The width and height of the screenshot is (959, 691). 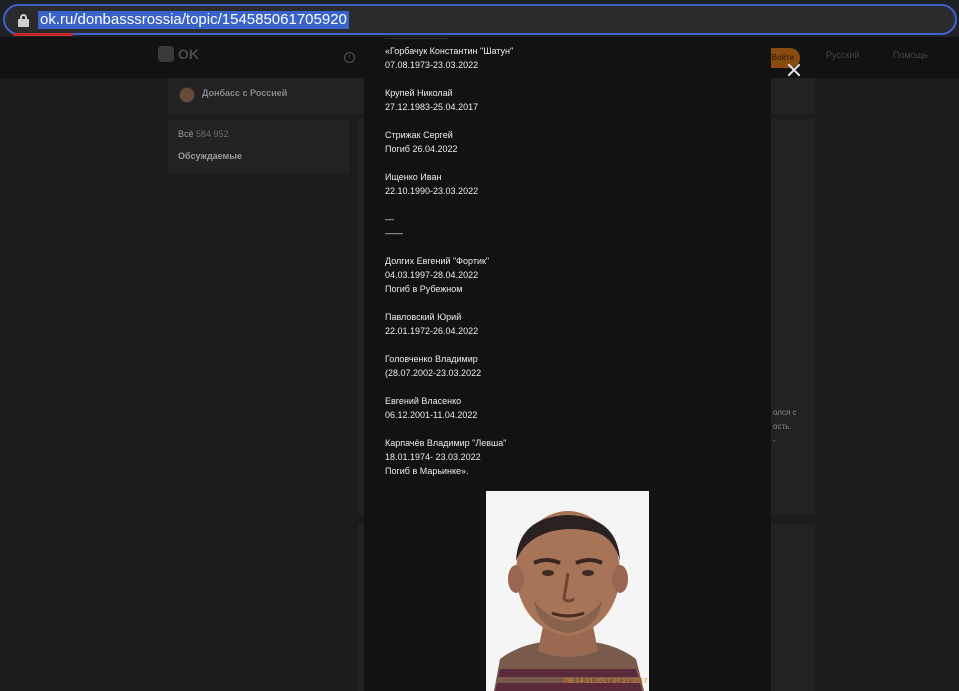 What do you see at coordinates (244, 93) in the screenshot?
I see `group-name: Донбасс с Россией` at bounding box center [244, 93].